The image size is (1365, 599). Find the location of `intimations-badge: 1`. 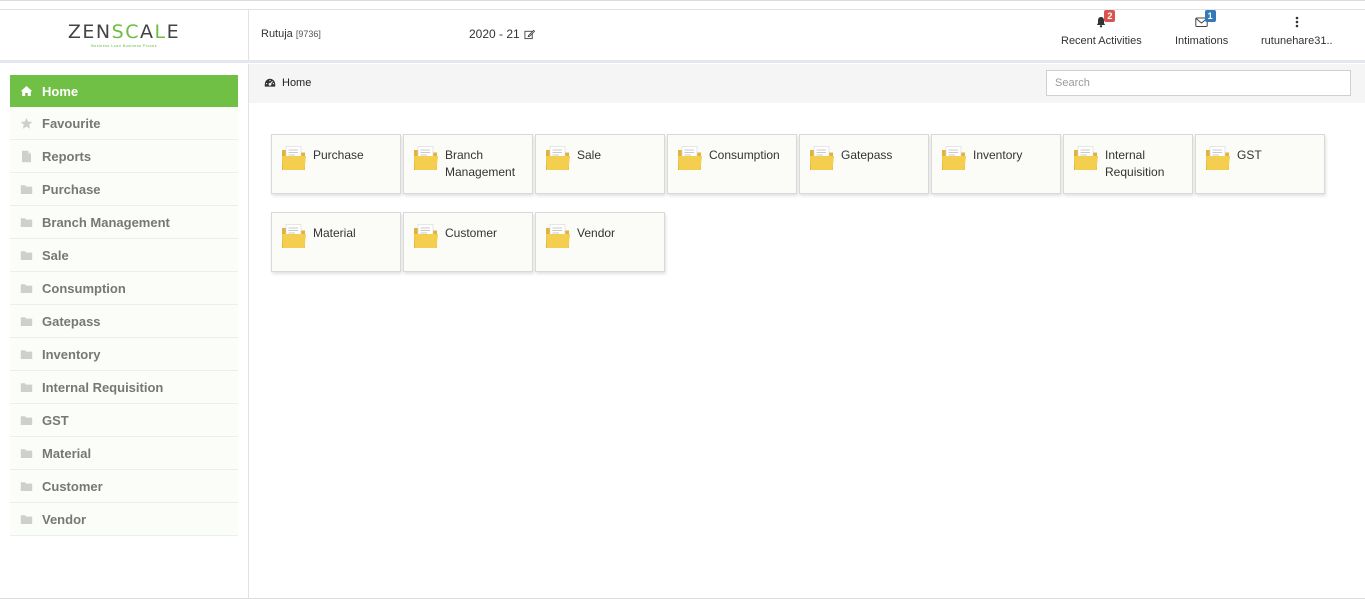

intimations-badge: 1 is located at coordinates (1210, 16).